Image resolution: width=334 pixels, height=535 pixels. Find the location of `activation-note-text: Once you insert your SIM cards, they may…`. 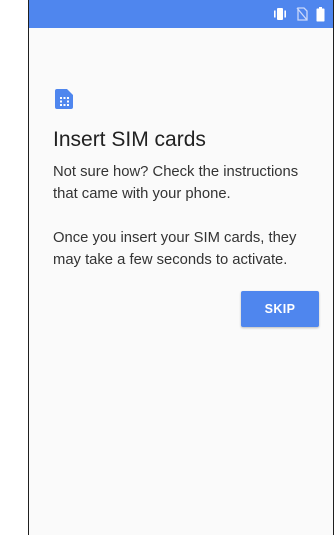

activation-note-text: Once you insert your SIM cards, they may… is located at coordinates (175, 249).